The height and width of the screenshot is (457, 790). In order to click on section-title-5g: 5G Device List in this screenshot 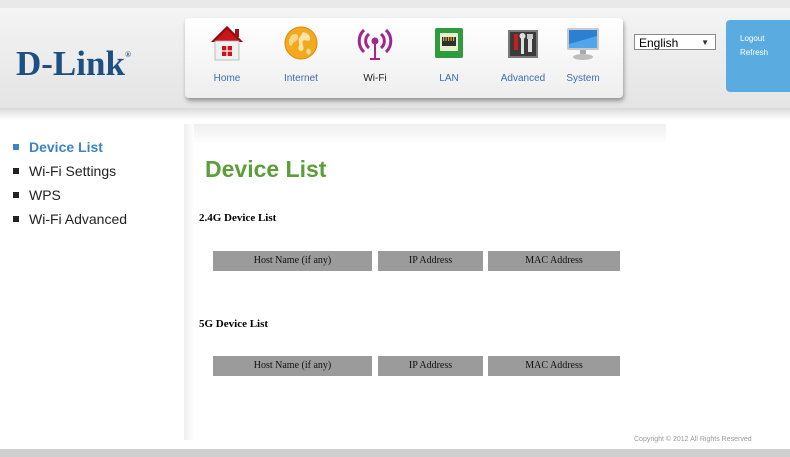, I will do `click(234, 324)`.